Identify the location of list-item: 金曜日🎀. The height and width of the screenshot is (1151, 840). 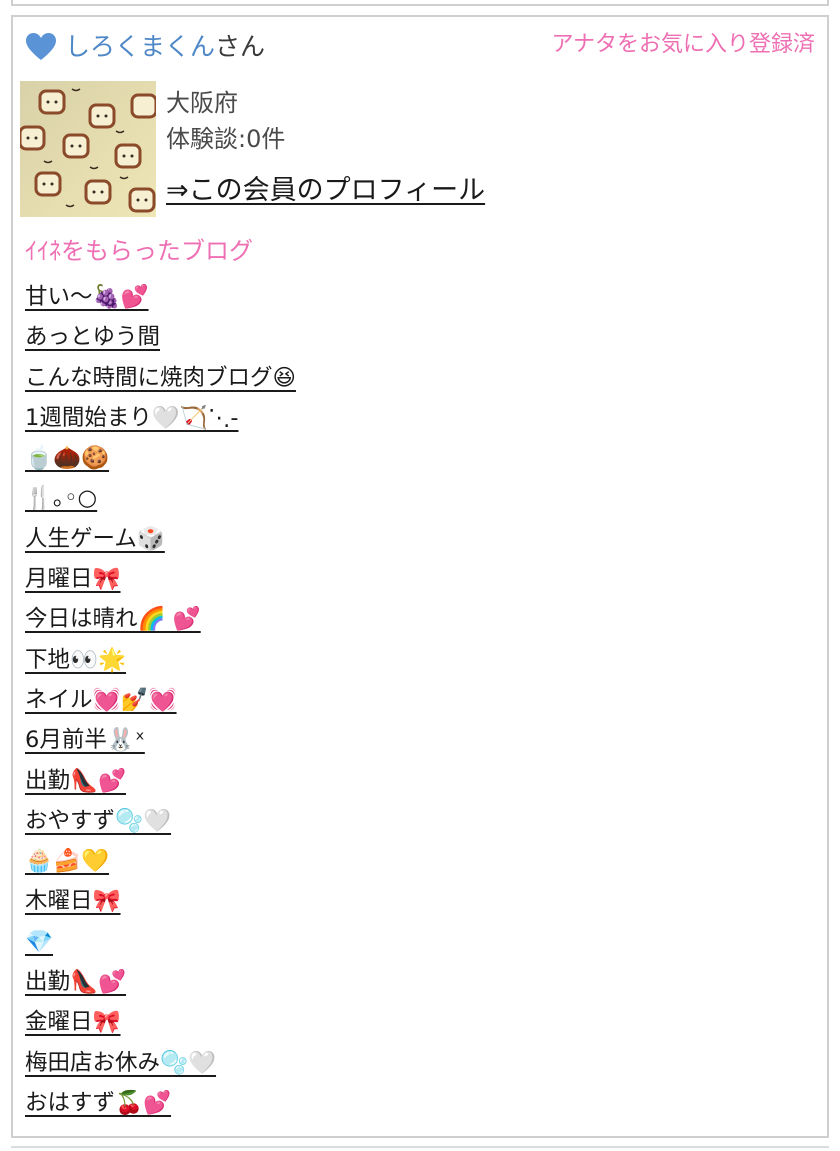
(160, 1024).